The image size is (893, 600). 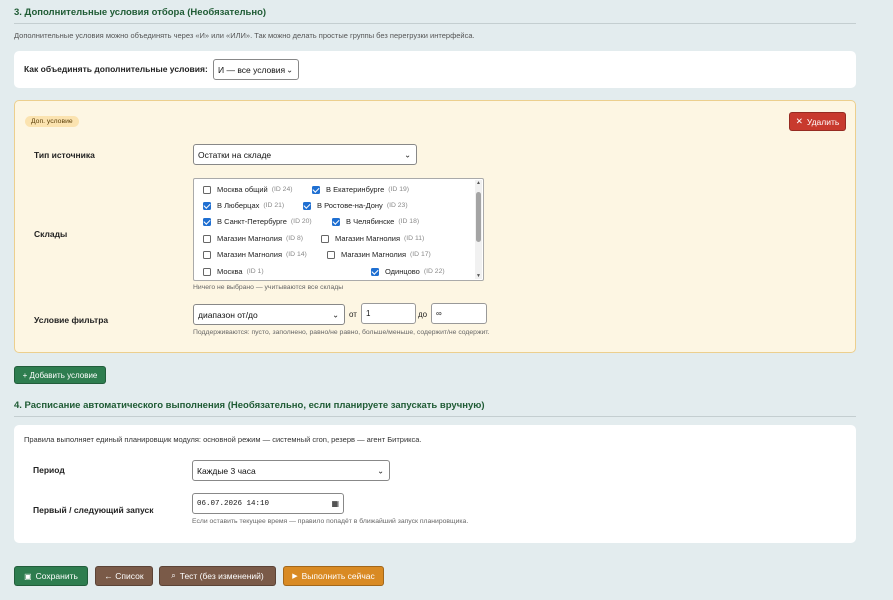 I want to click on warehouse-id: (ID 20), so click(x=301, y=221).